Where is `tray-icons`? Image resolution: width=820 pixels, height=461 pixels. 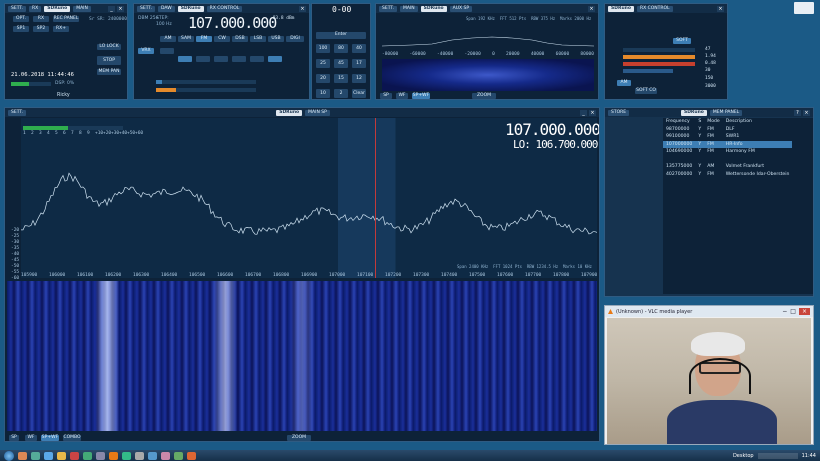
tray-icons is located at coordinates (777, 455).